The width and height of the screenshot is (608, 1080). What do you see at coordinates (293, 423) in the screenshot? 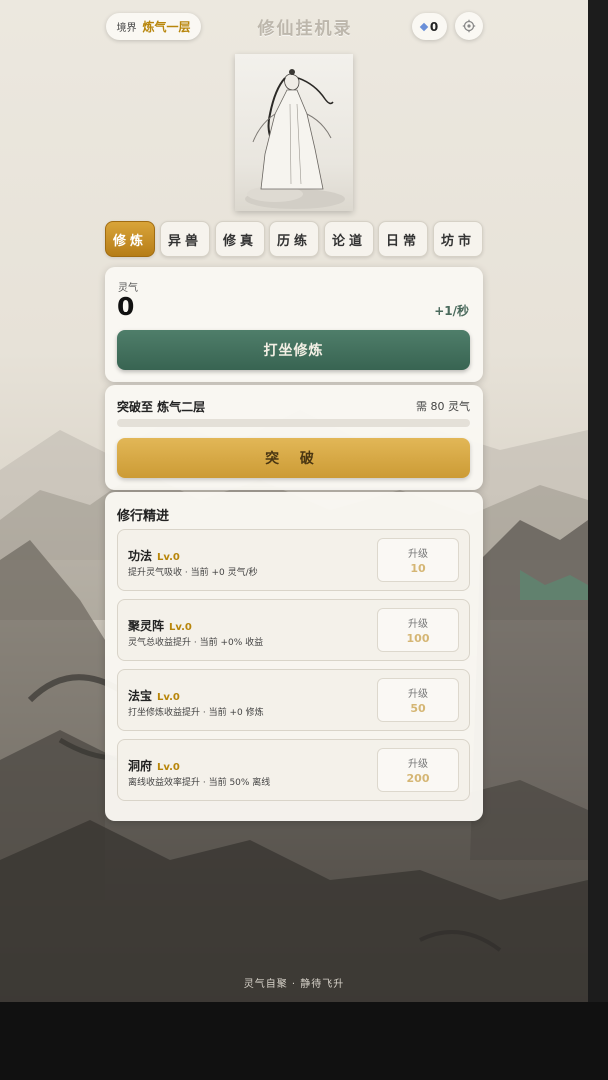
I see `breakthrough-progress-bar` at bounding box center [293, 423].